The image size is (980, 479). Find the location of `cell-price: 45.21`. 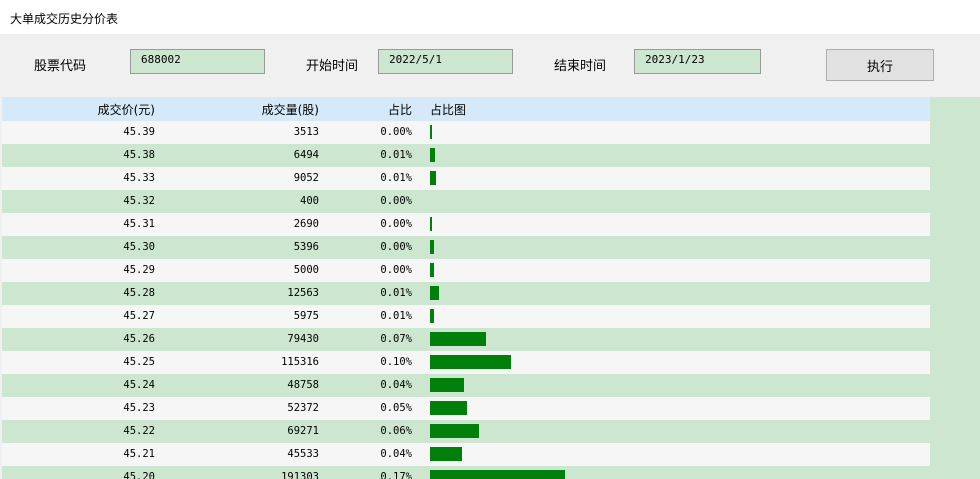

cell-price: 45.21 is located at coordinates (139, 454).